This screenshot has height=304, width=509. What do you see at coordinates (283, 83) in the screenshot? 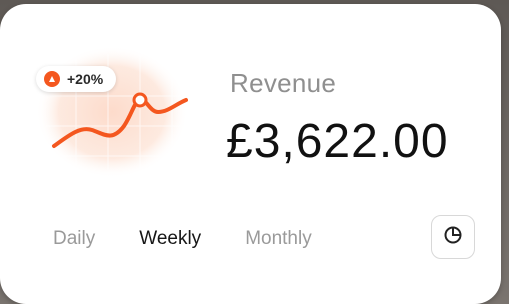
I see `revenue-title: Revenue` at bounding box center [283, 83].